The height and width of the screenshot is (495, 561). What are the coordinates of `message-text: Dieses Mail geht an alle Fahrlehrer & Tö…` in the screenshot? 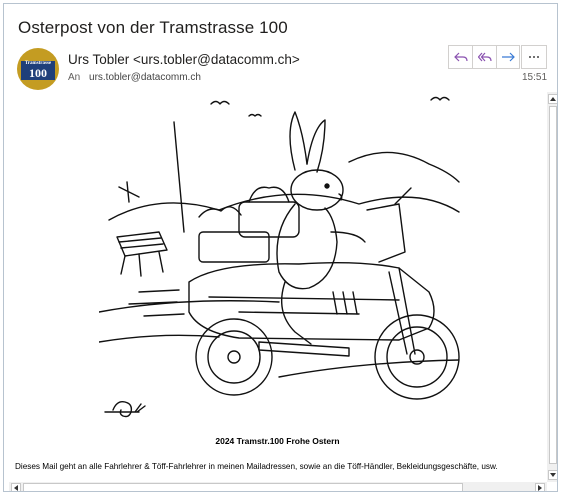 It's located at (256, 466).